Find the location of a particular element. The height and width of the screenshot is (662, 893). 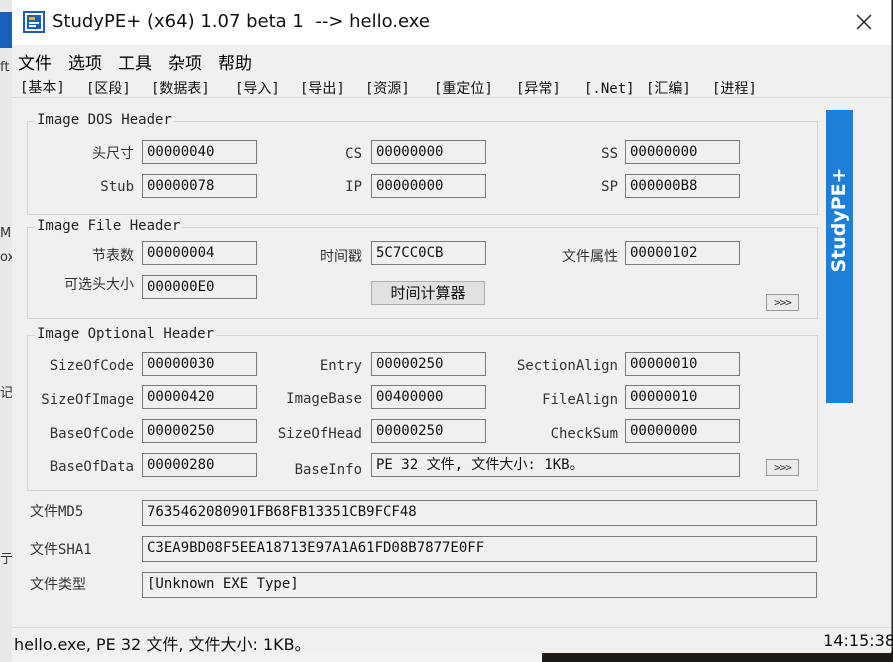

file-attributes-label: 文件属性 is located at coordinates (590, 257).